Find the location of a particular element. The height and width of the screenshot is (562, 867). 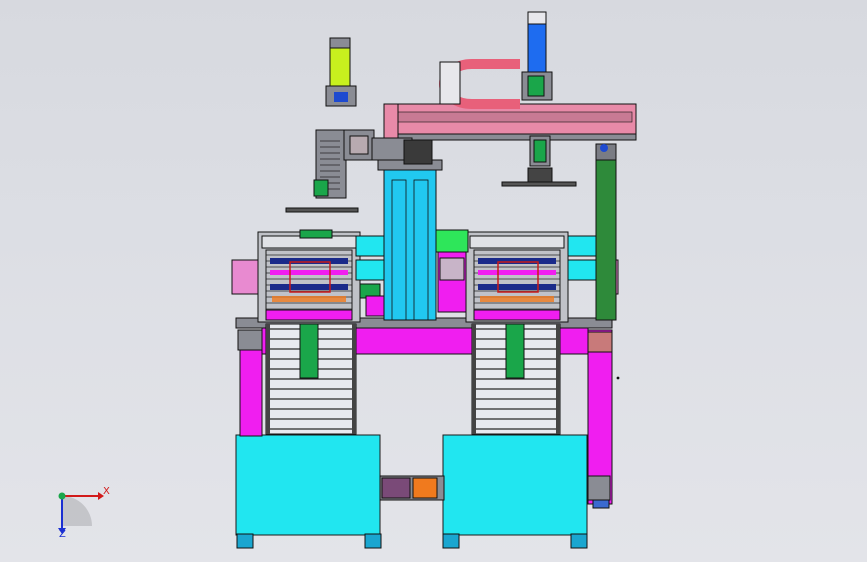

right-base-cabinet is located at coordinates (515, 491).